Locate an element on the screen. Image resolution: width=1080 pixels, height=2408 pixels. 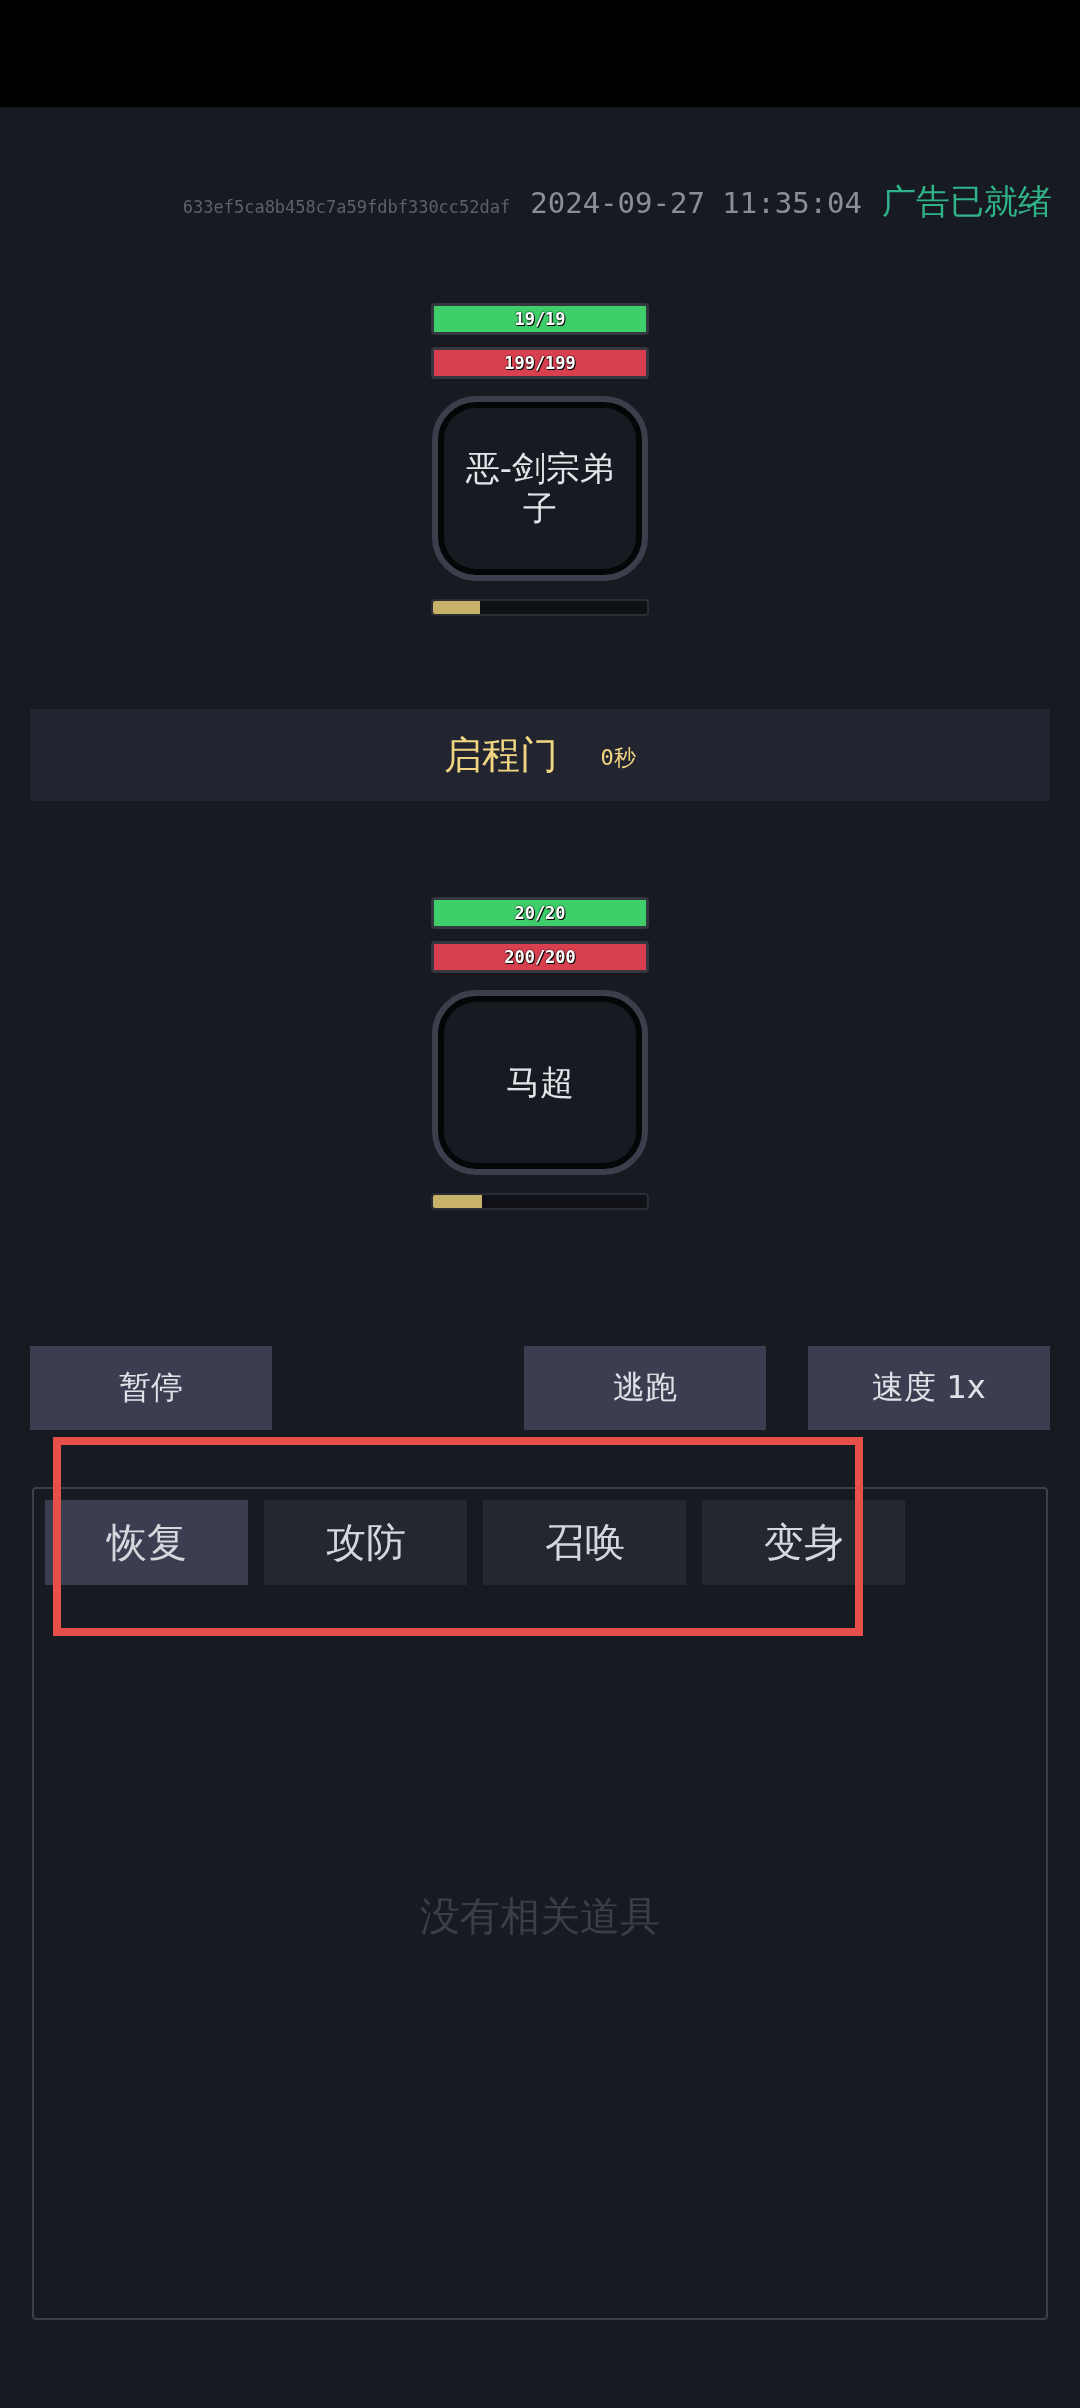
category-tab: 恢复 is located at coordinates (146, 1542).